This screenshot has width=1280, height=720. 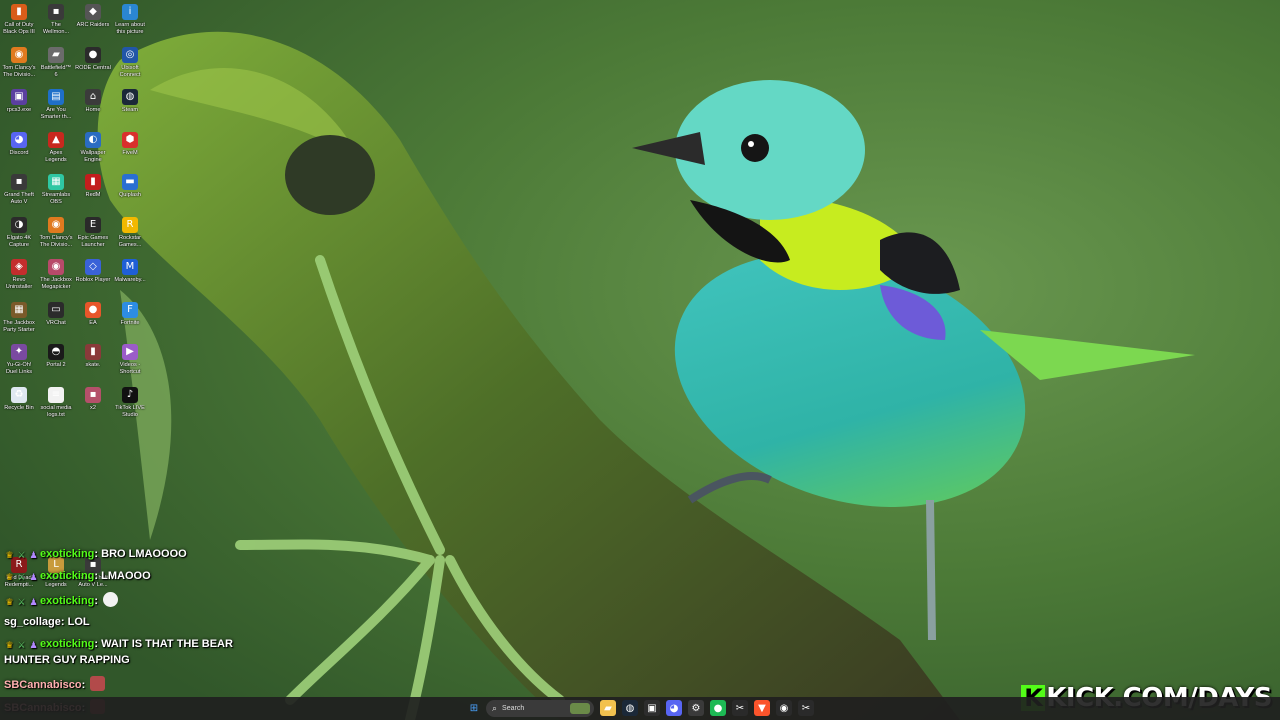 I want to click on desktop-icon: ▣ rpcs3.exe, so click(x=19, y=99).